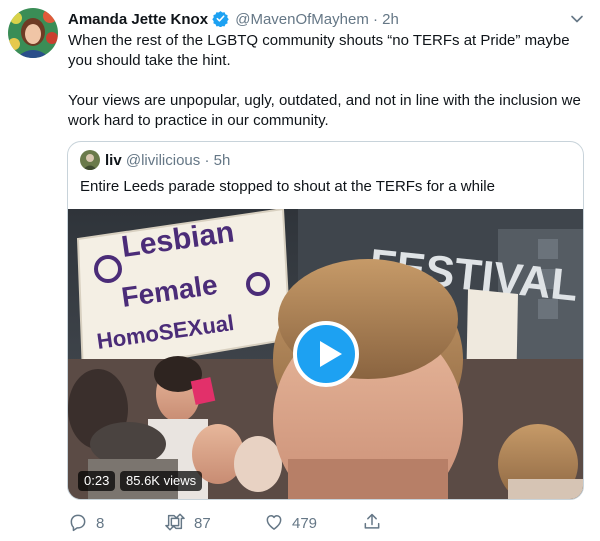 This screenshot has height=541, width=600. What do you see at coordinates (113, 160) in the screenshot?
I see `quoted-author-name: liv` at bounding box center [113, 160].